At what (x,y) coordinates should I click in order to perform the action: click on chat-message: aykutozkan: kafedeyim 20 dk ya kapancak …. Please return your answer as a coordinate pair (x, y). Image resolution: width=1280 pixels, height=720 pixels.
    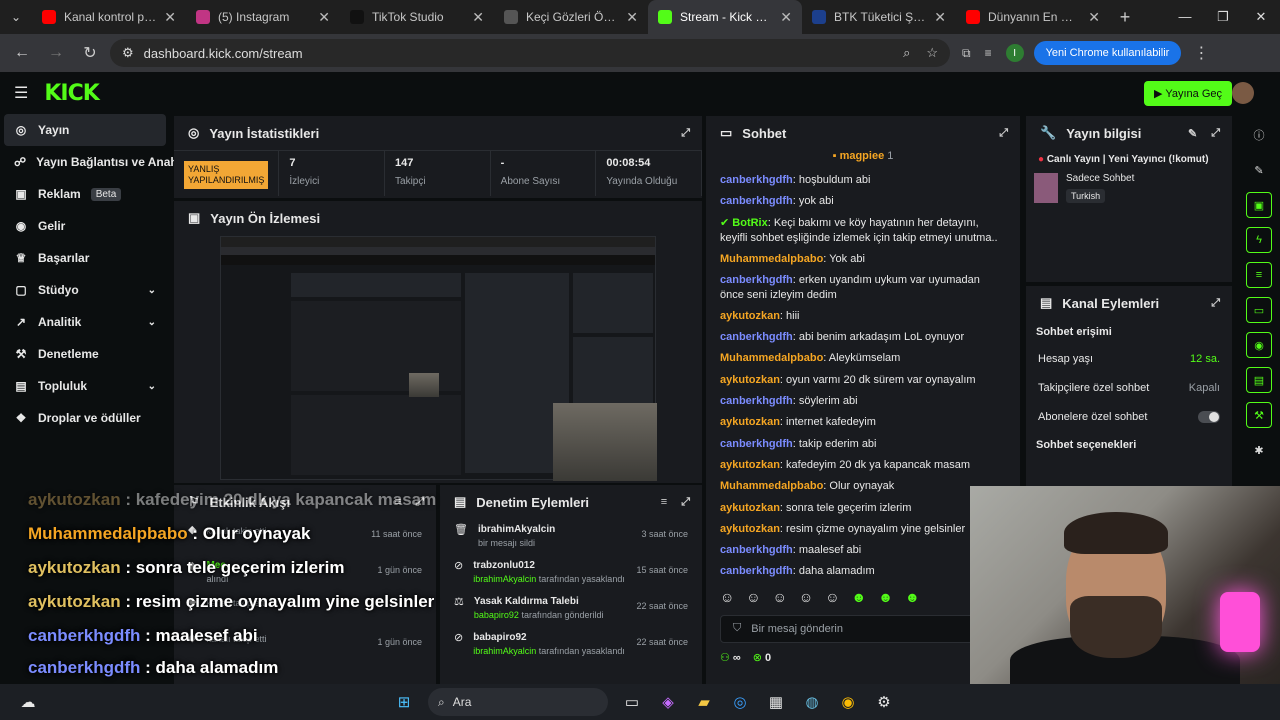
    Looking at the image, I should click on (863, 465).